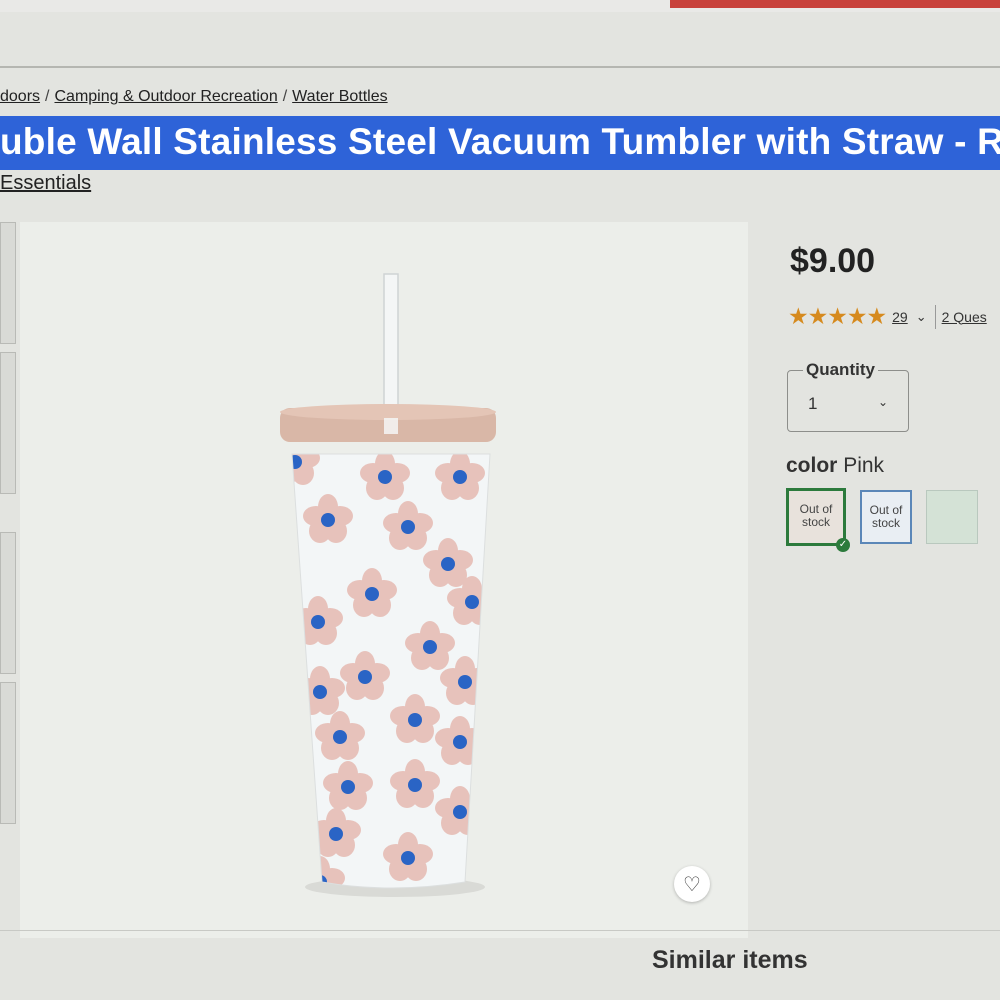 The image size is (1000, 1000). Describe the element at coordinates (730, 960) in the screenshot. I see `similar-items-heading: Similar items` at that location.